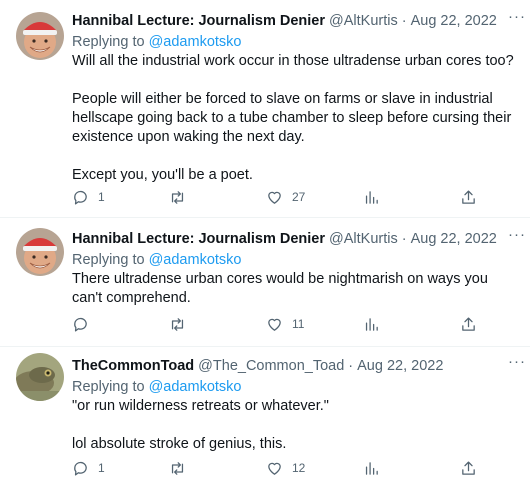 Image resolution: width=530 pixels, height=489 pixels. Describe the element at coordinates (271, 366) in the screenshot. I see `author-handle: @The_Common_Toad` at that location.